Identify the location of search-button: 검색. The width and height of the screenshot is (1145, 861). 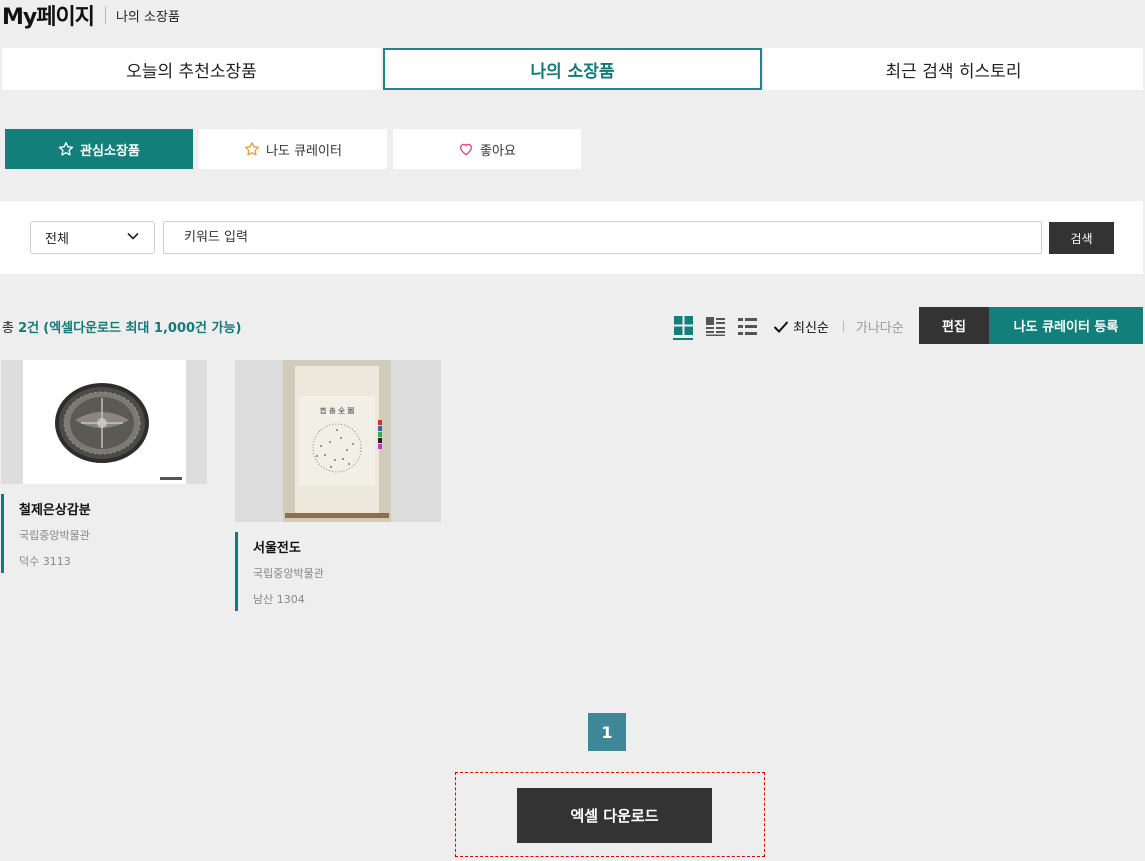
(1081, 238).